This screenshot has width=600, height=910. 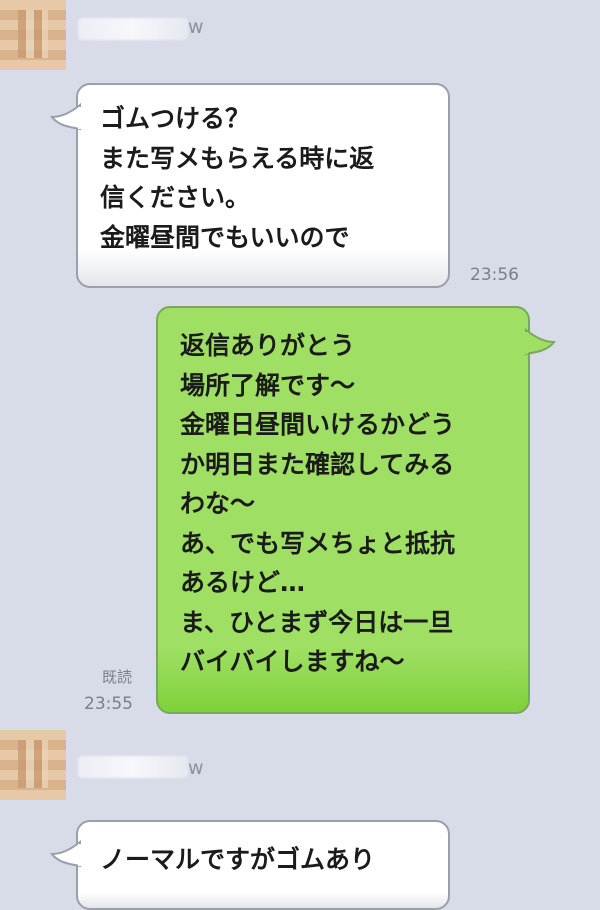 I want to click on message-timestamp: 23:55, so click(x=108, y=704).